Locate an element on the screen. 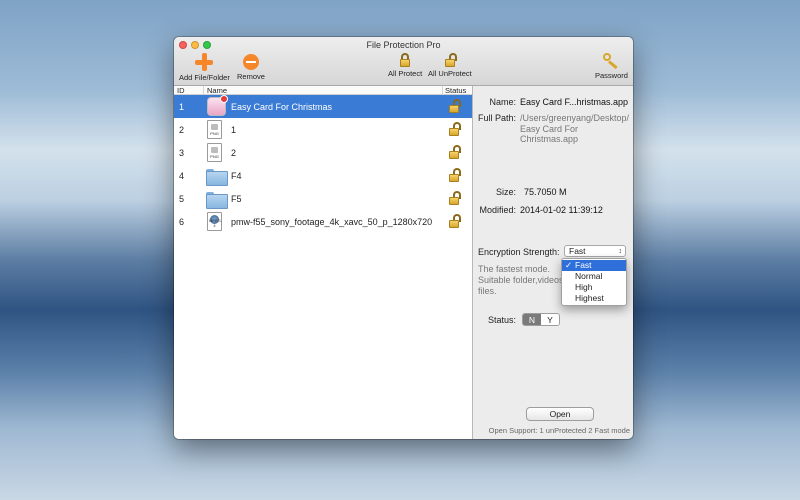 The image size is (800, 500). menu-item-label: Normal is located at coordinates (589, 276).